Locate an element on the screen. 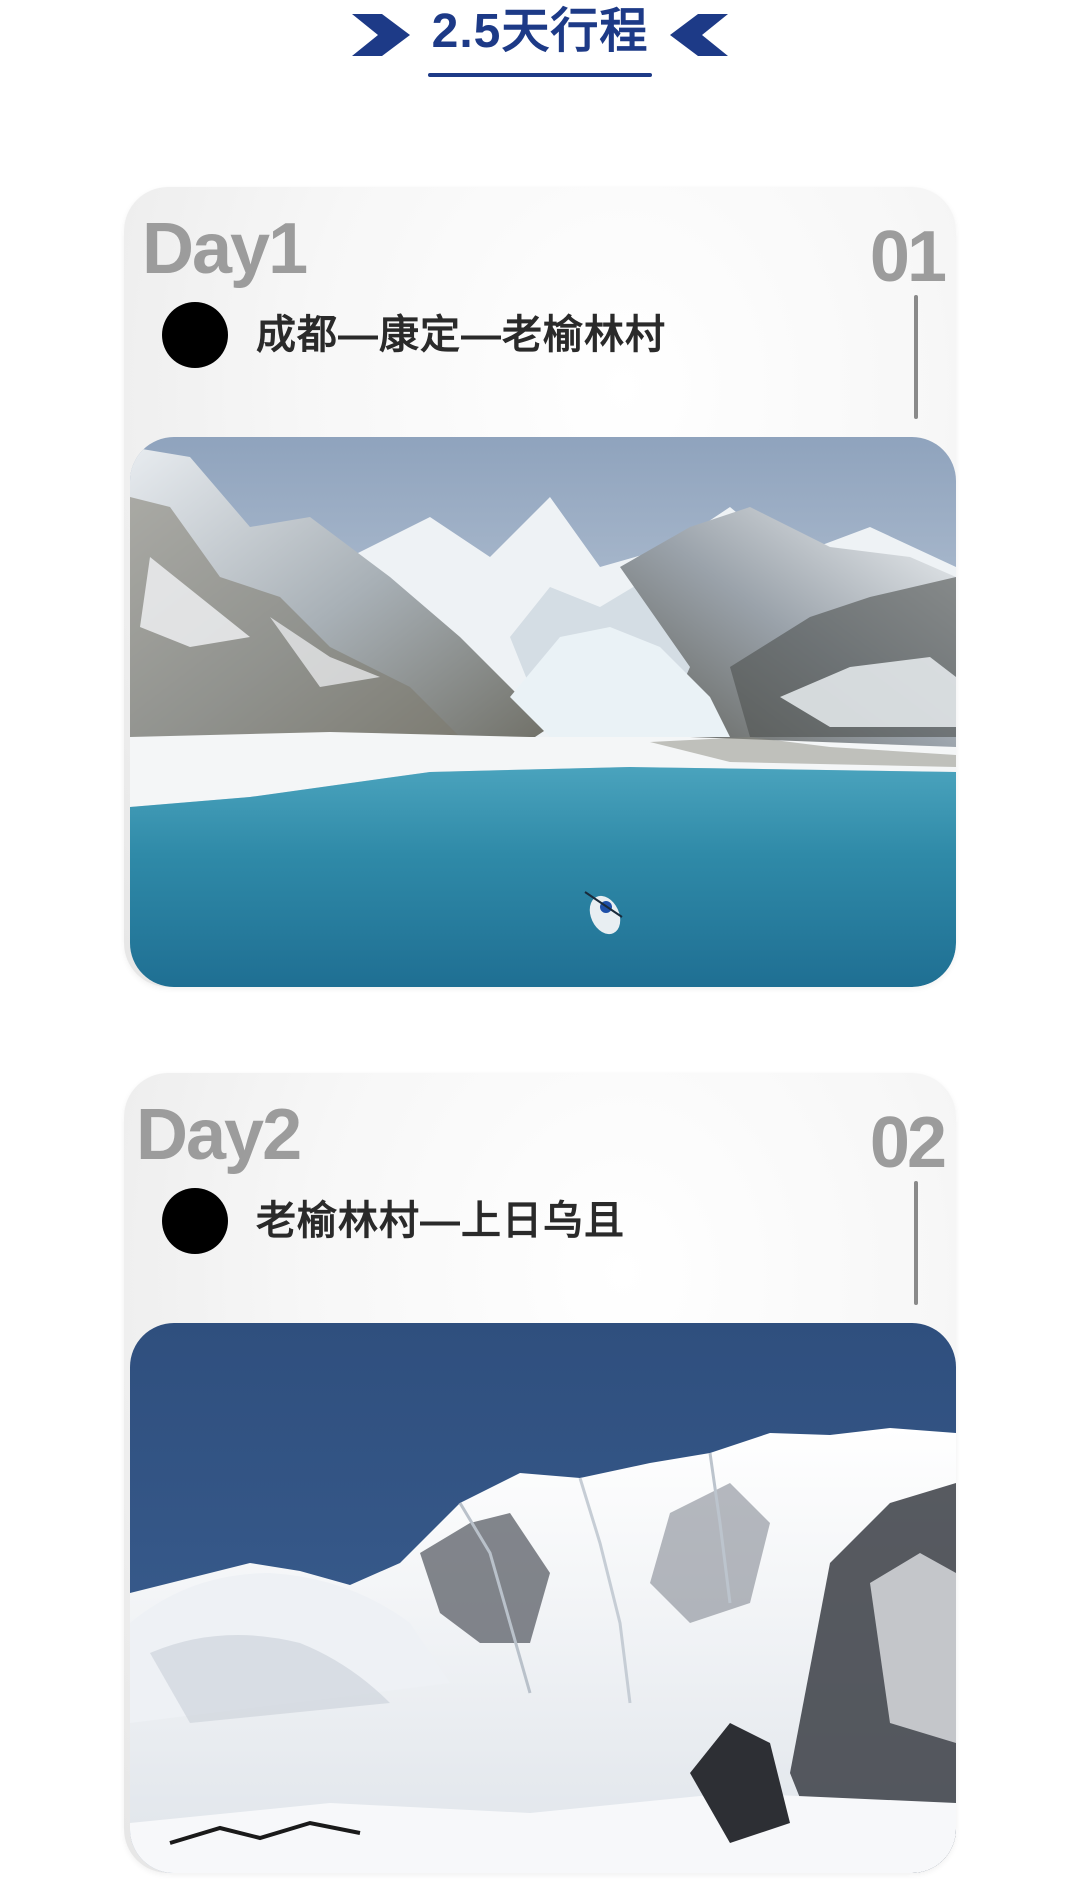 This screenshot has height=1904, width=1080. day-label: Day2 is located at coordinates (219, 1135).